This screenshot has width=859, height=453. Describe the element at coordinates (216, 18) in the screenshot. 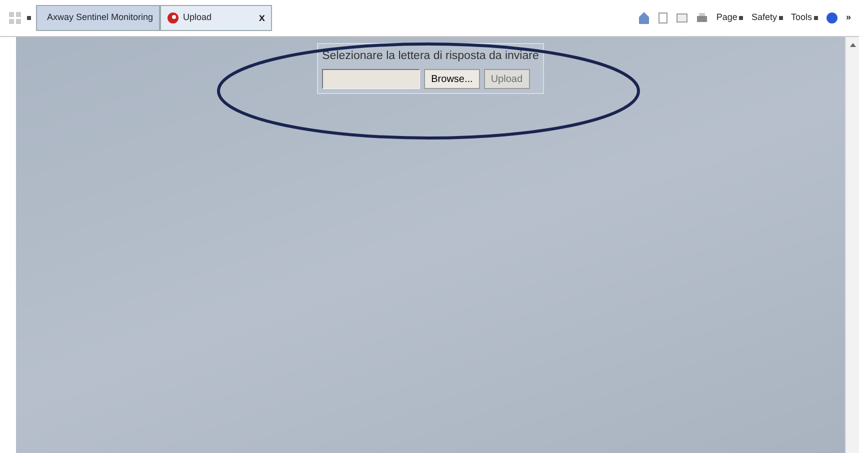

I see `browser-tab: Upload x` at that location.